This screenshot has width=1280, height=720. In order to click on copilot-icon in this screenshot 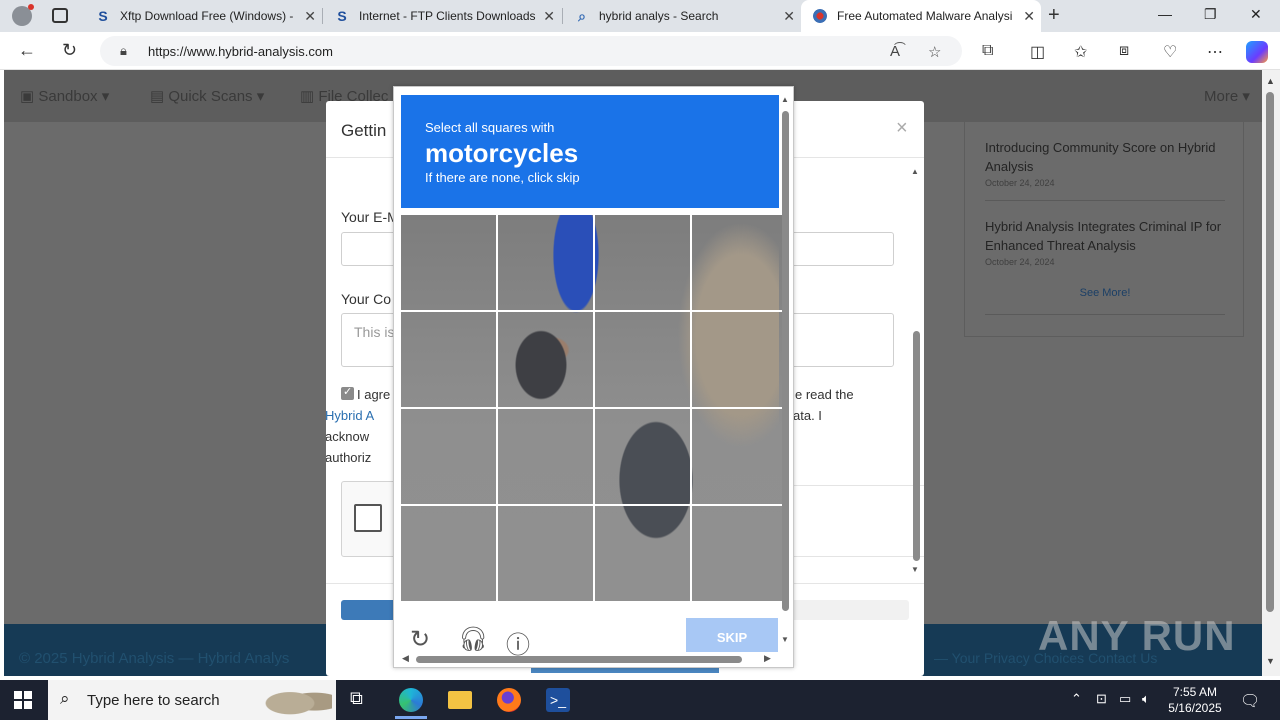, I will do `click(1257, 52)`.